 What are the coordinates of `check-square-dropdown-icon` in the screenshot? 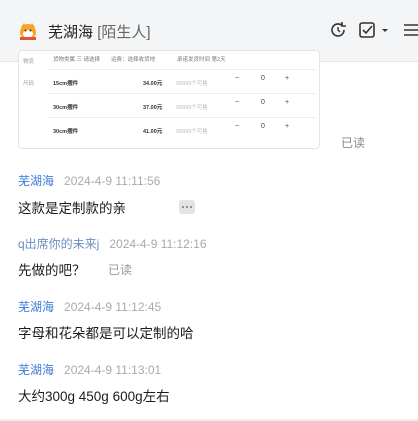 It's located at (373, 30).